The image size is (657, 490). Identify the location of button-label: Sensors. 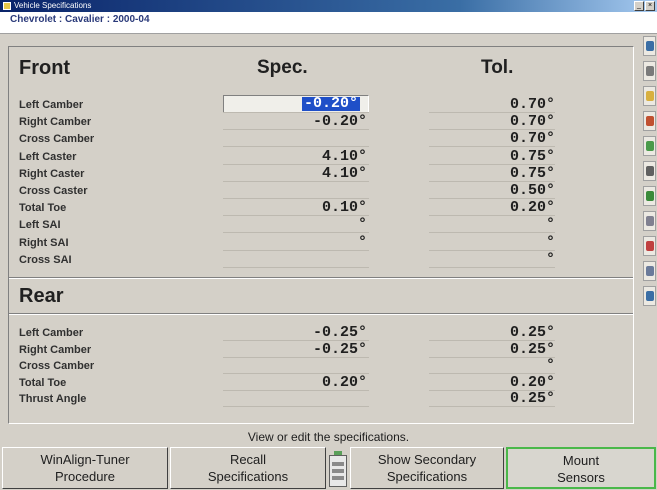
(581, 477).